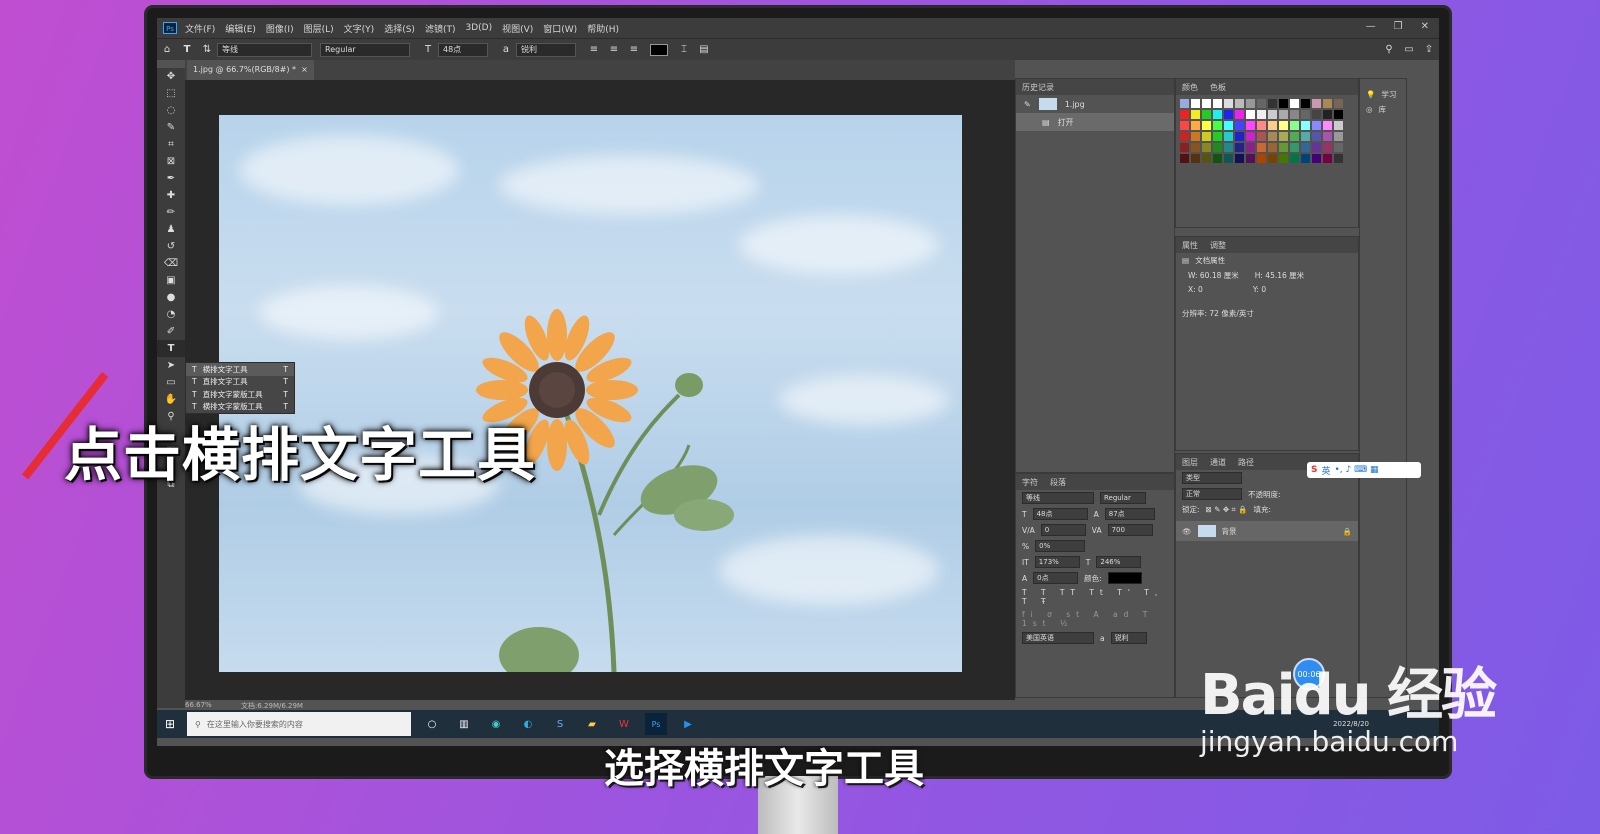  I want to click on cortana-icon: ○, so click(432, 724).